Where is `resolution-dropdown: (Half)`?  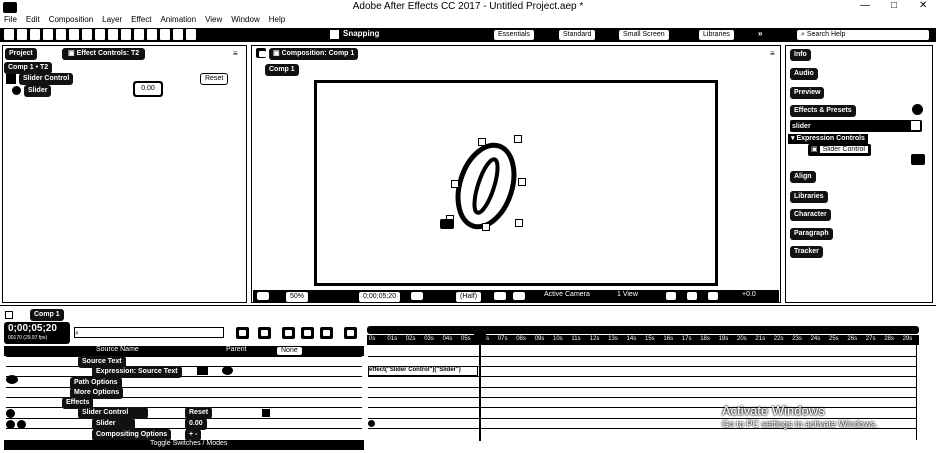
resolution-dropdown: (Half) is located at coordinates (469, 297).